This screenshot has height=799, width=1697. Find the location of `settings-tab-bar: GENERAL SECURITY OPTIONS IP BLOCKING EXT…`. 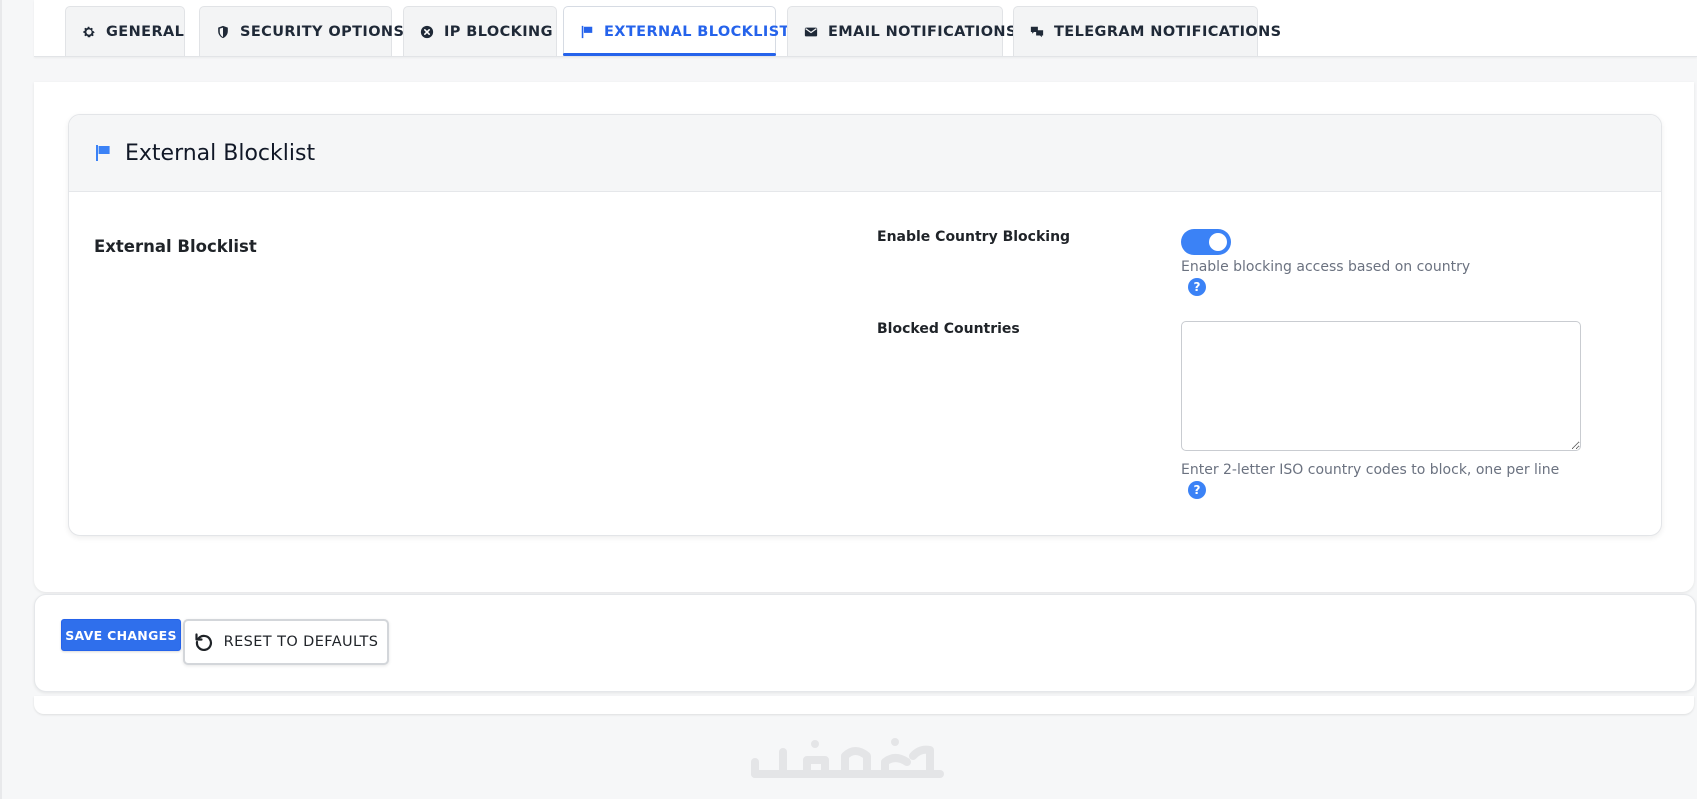

settings-tab-bar: GENERAL SECURITY OPTIONS IP BLOCKING EXT… is located at coordinates (865, 28).